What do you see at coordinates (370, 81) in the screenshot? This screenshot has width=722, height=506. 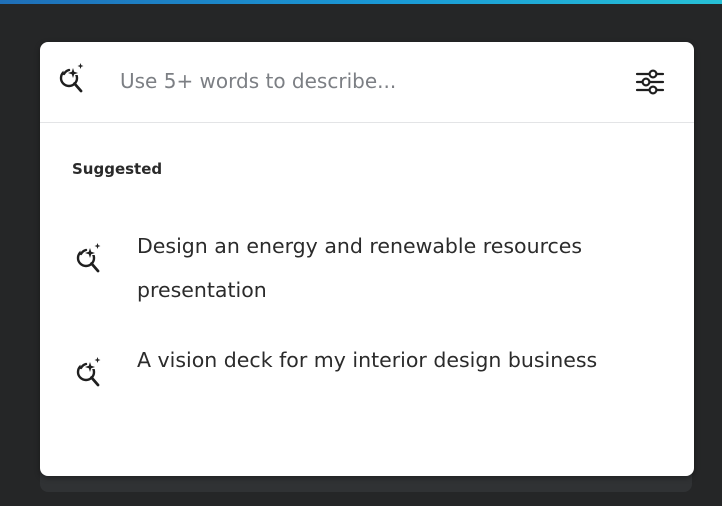 I see `search-input` at bounding box center [370, 81].